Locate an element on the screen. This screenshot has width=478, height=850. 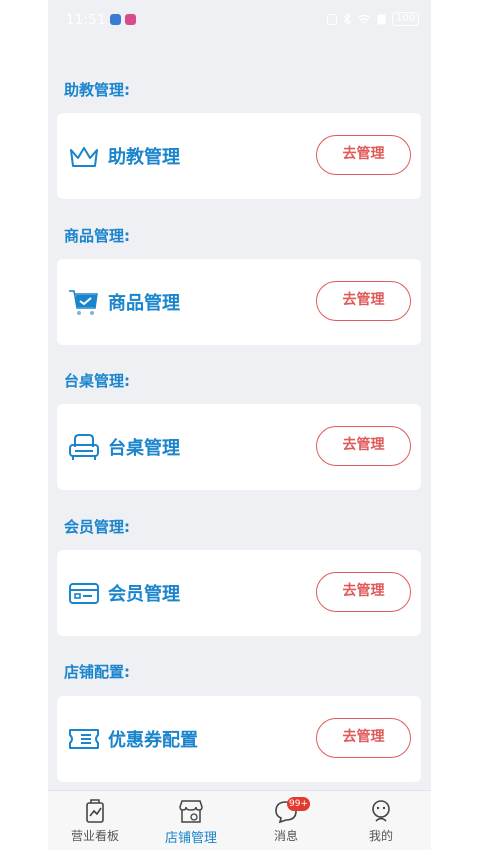
sim-icon is located at coordinates (381, 19).